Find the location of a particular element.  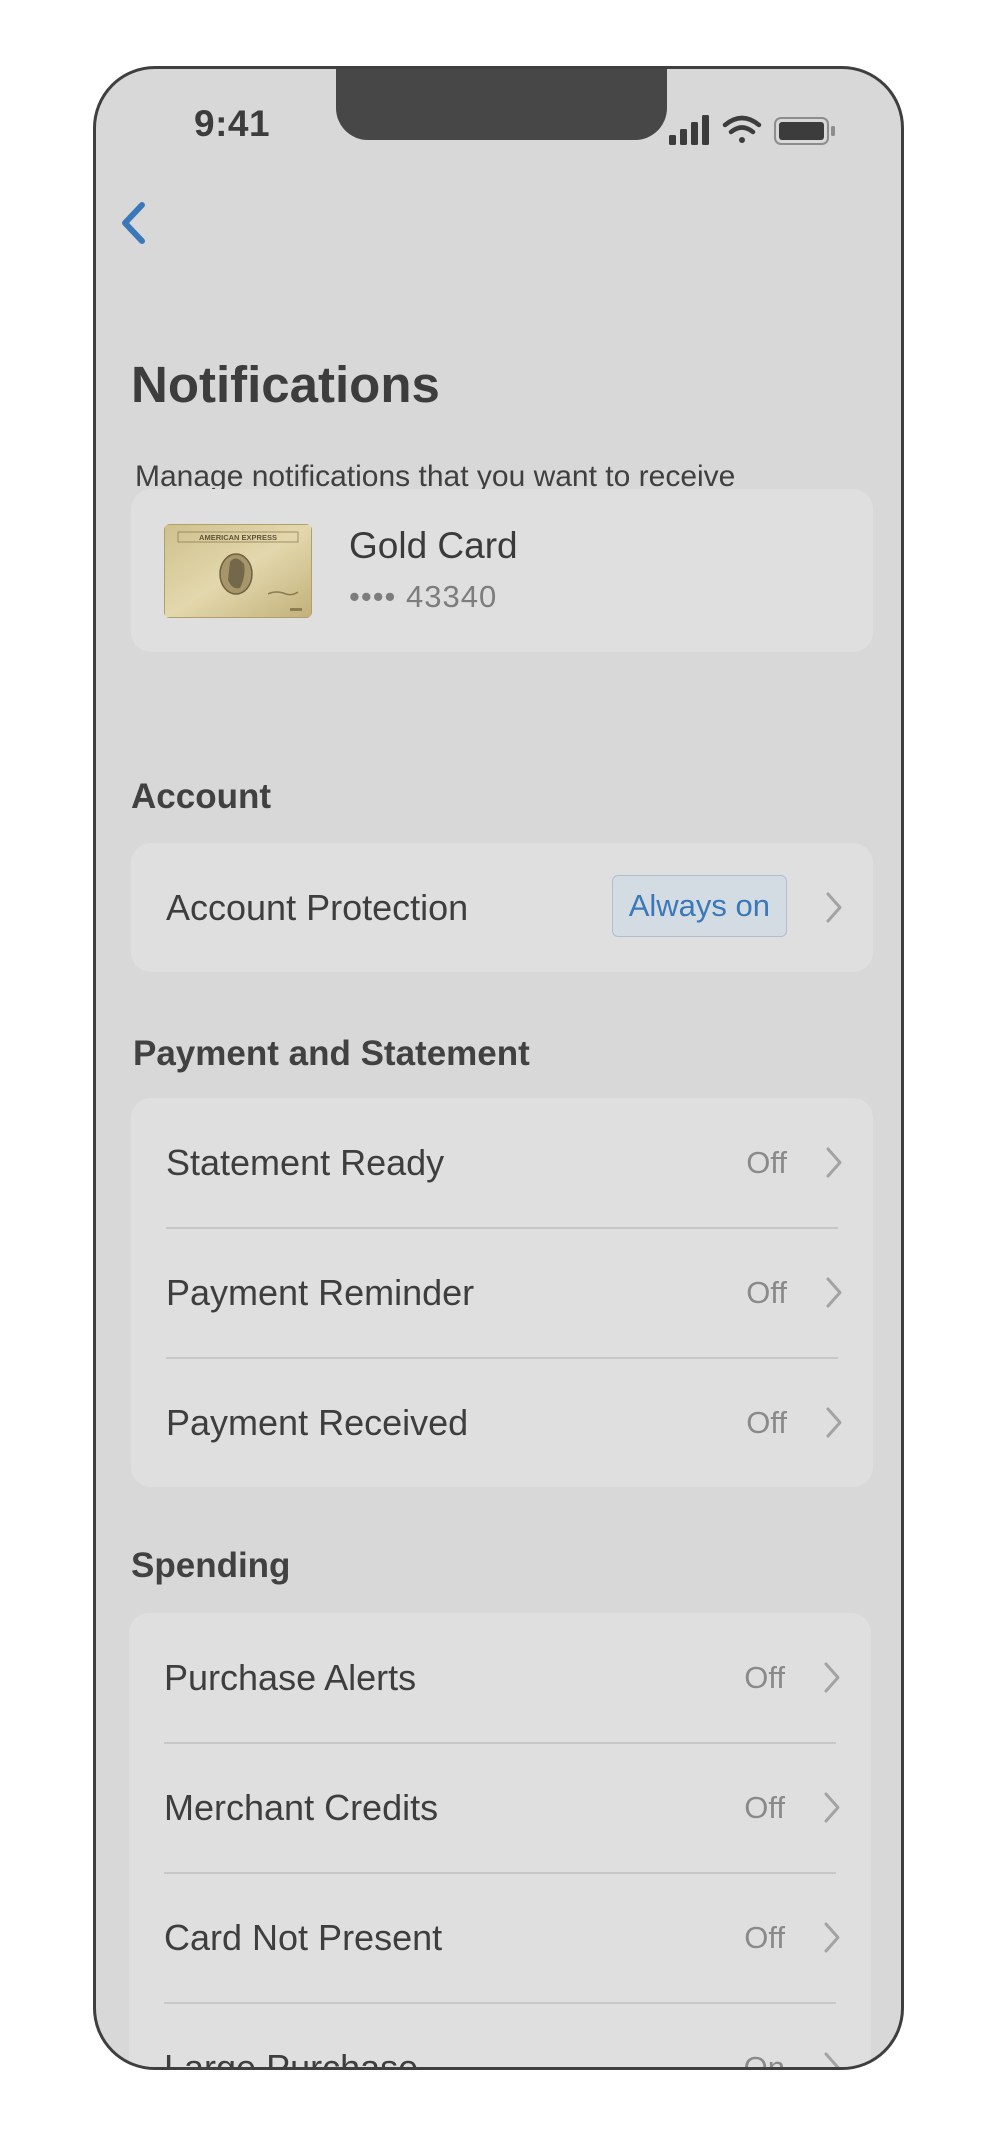

device-notch is located at coordinates (501, 104).